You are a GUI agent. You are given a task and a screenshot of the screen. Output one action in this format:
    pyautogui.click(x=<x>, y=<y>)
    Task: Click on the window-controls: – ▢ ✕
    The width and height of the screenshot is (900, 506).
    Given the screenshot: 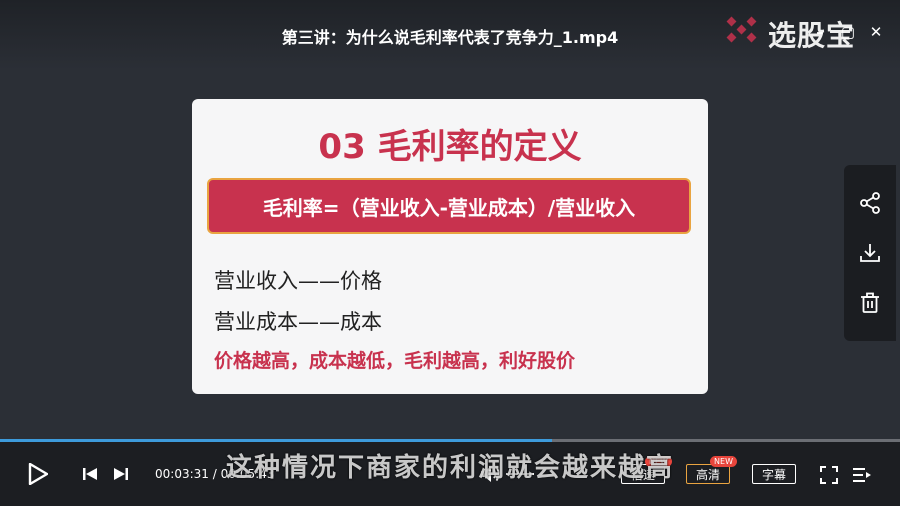 What is the action you would take?
    pyautogui.click(x=848, y=32)
    